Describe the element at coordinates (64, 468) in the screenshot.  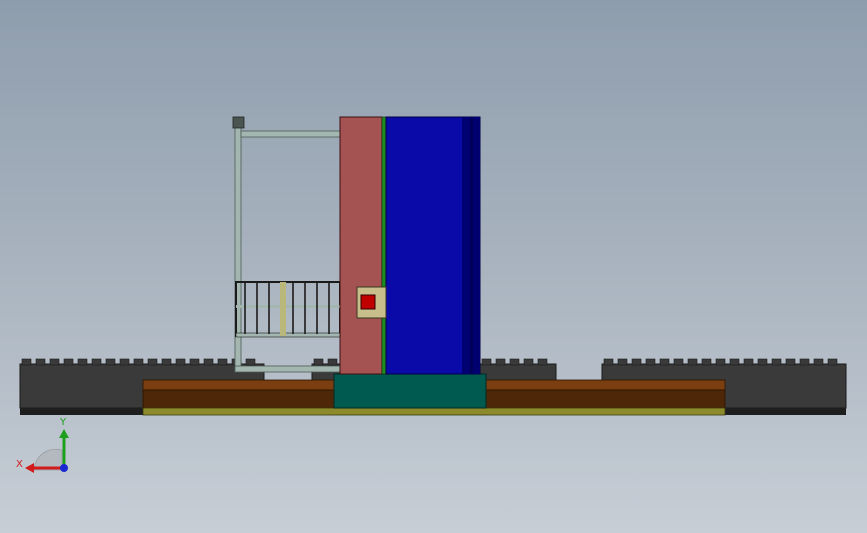
I see `z-axis-indicator` at that location.